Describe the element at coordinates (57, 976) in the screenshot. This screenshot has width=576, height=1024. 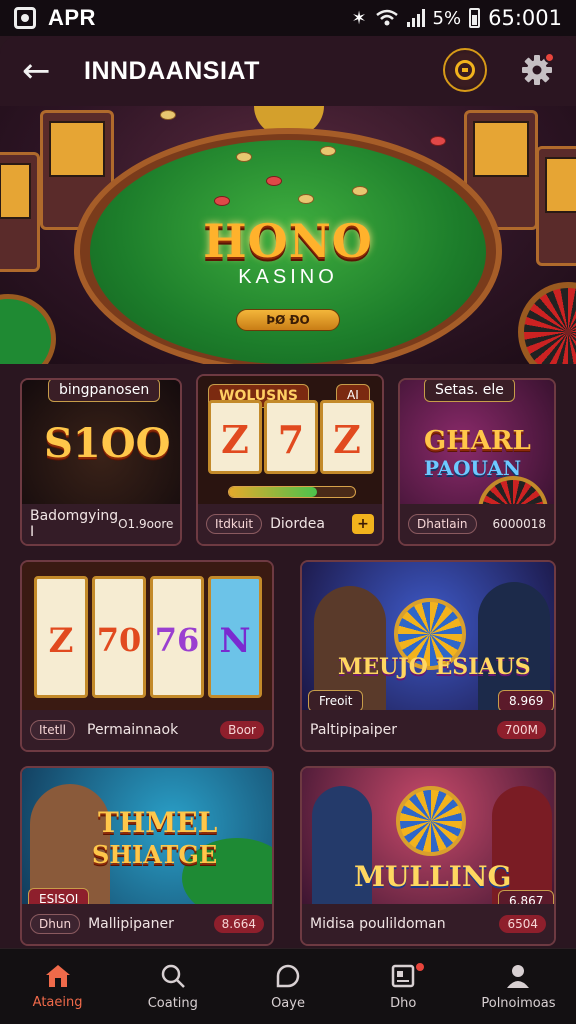
I see `home-icon` at that location.